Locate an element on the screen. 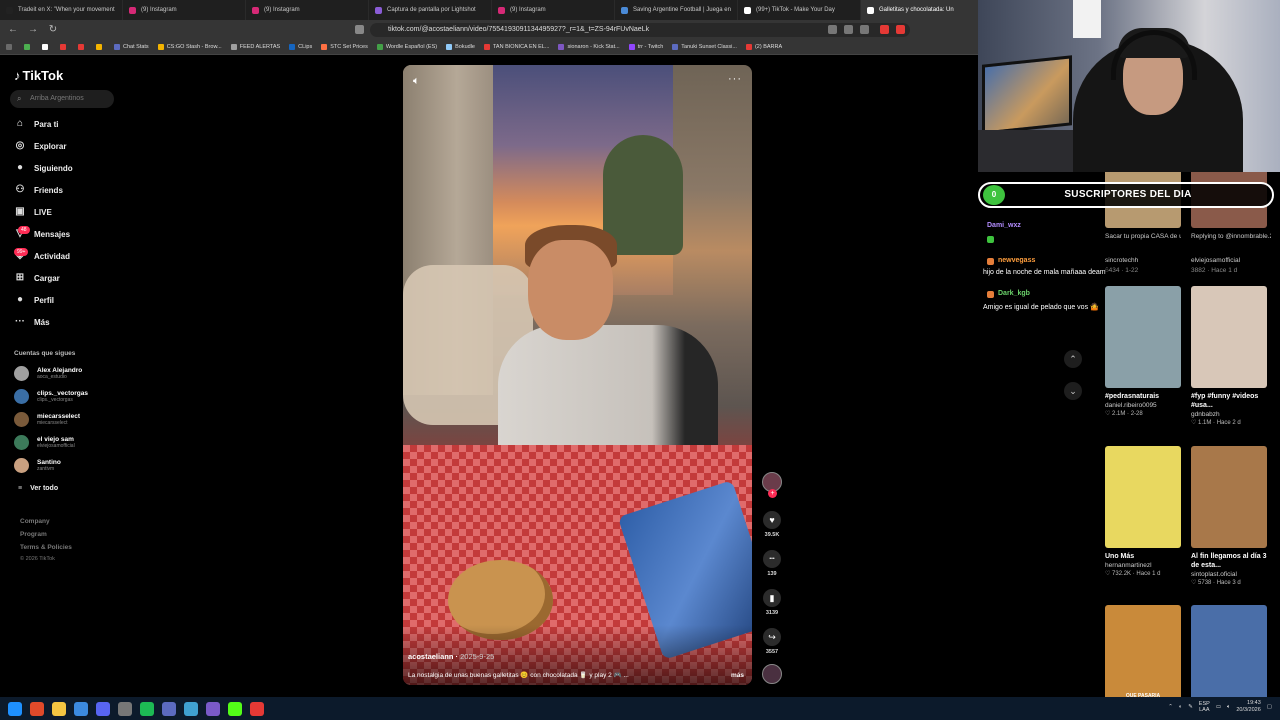 This screenshot has width=1280, height=720. browser-tab: Tradeit en X: "When your movement is located at coordinates (61, 10).